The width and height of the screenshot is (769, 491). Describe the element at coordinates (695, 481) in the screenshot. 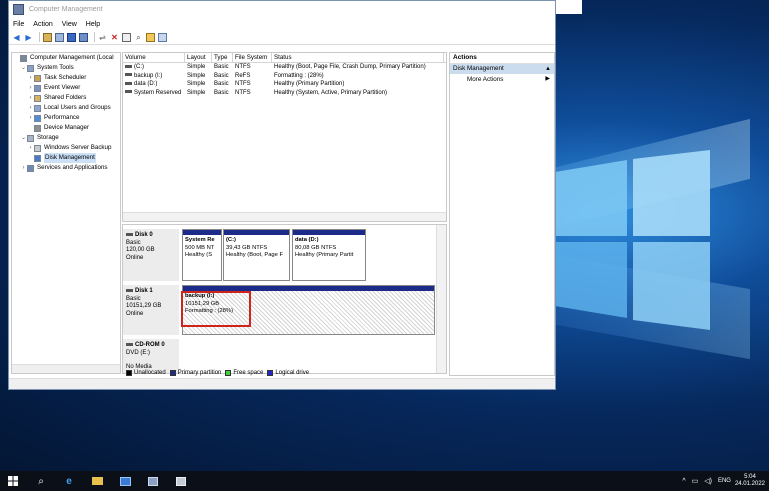

I see `network-icon: ▭` at that location.